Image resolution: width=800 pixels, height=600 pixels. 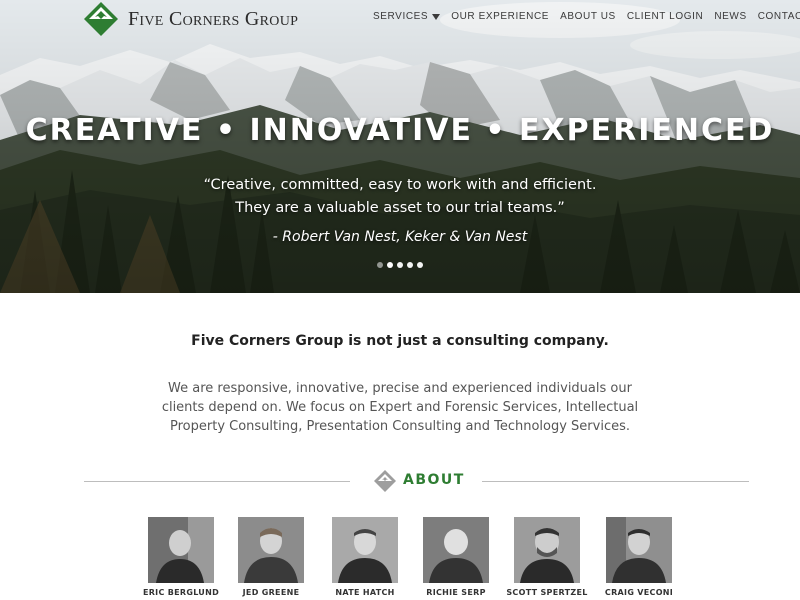 I want to click on brand-name: Five Corners Group, so click(x=213, y=18).